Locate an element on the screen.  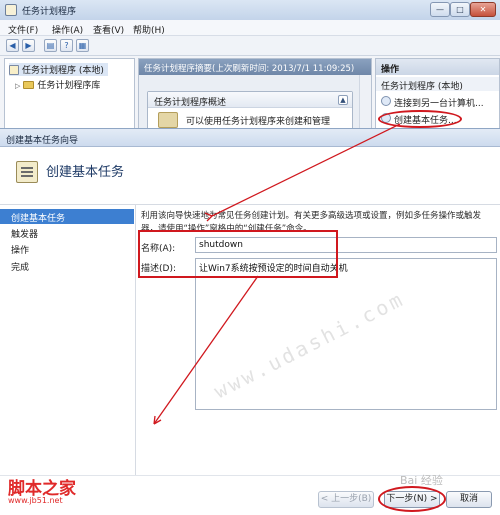
arrow-line-to-name-field is located at coordinates (306, 170).